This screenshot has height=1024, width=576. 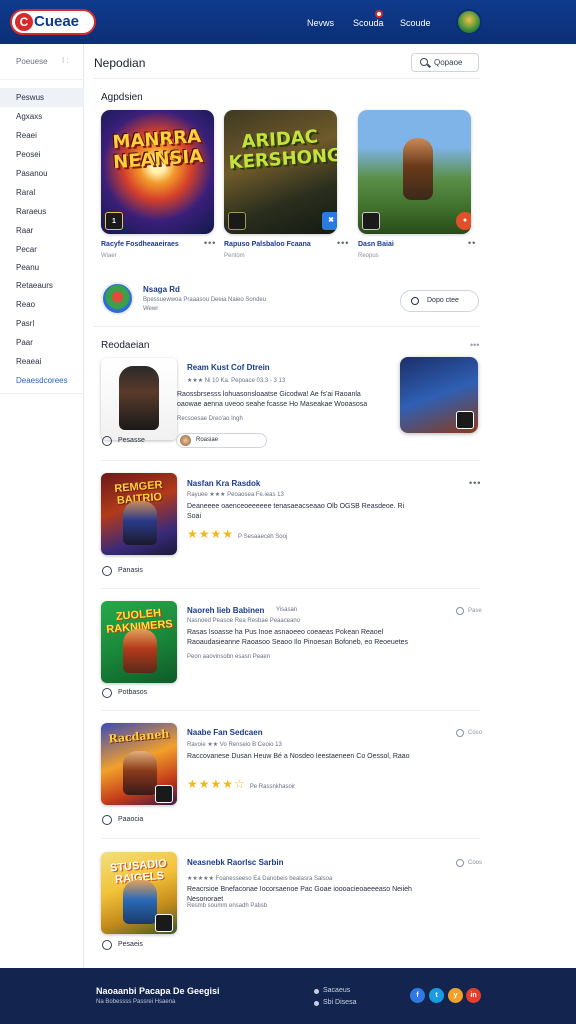 I want to click on nav-item-2: Scouda, so click(x=368, y=23).